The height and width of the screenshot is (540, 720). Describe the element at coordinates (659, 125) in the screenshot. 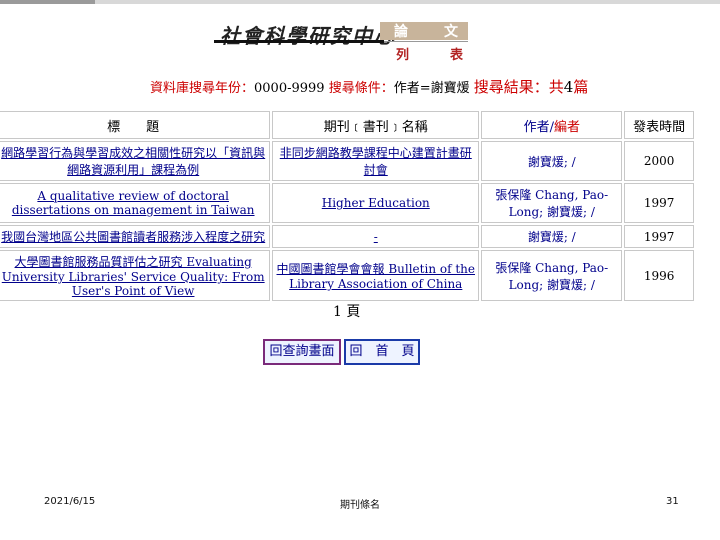

I see `header-date: 發表時間` at that location.